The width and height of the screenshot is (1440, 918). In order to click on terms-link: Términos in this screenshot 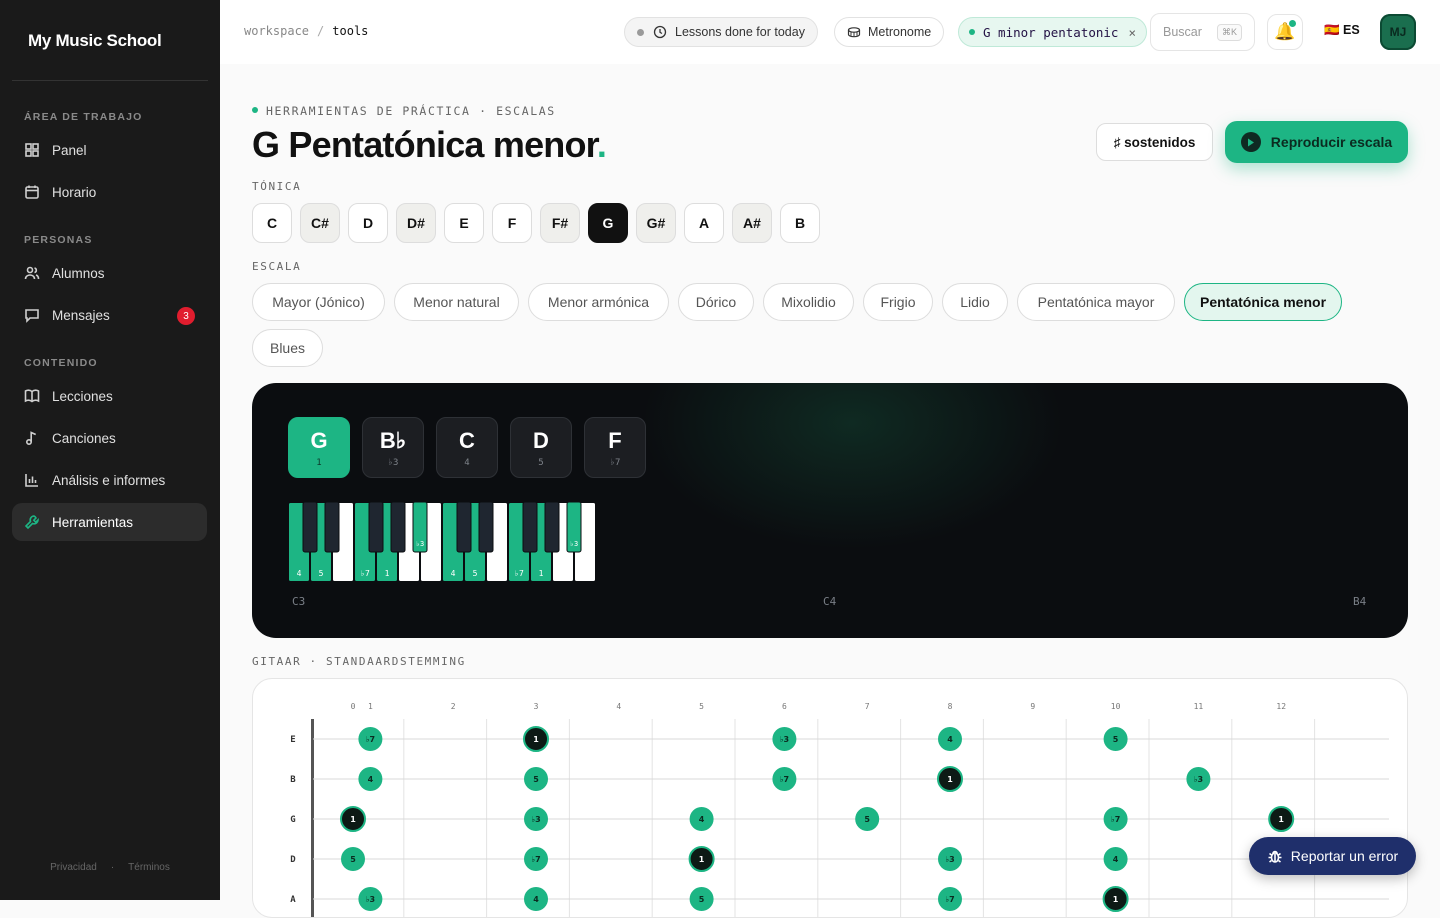, I will do `click(149, 867)`.